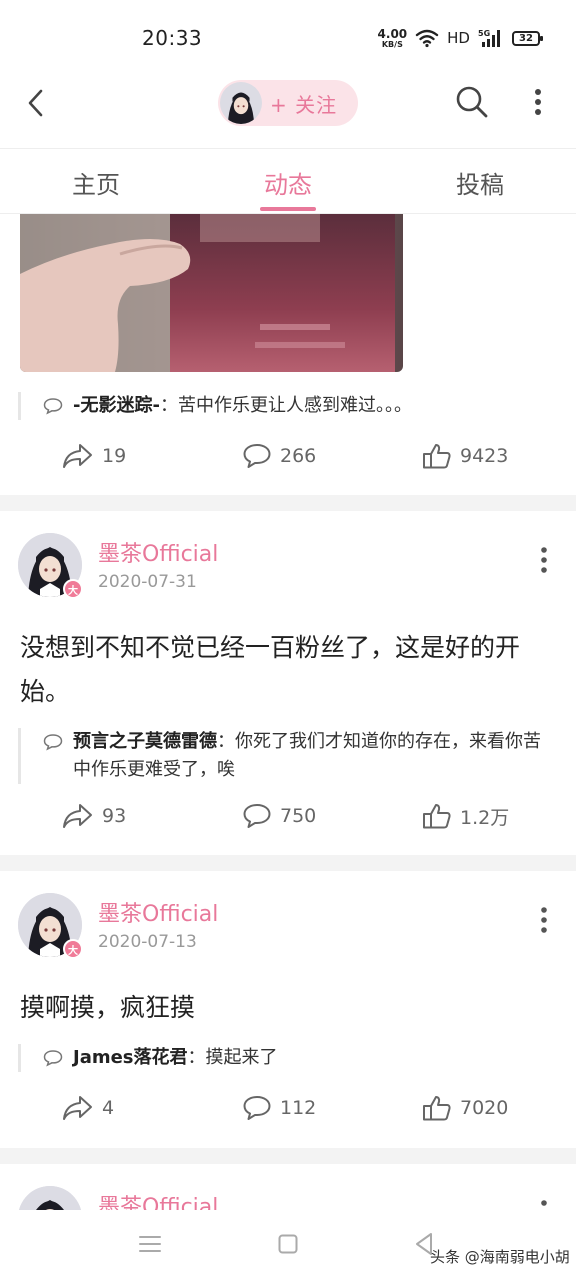  Describe the element at coordinates (241, 103) in the screenshot. I see `avatar` at that location.